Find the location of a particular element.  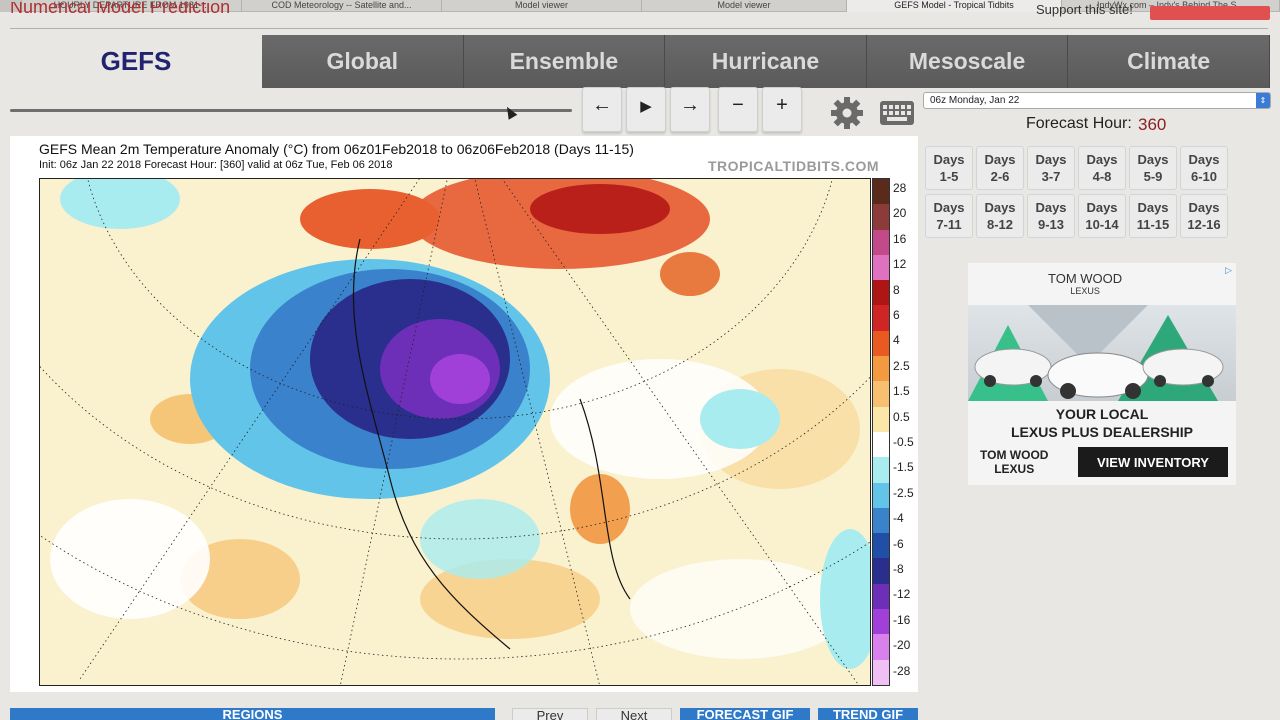

nav-climate: Climate is located at coordinates (1169, 61).